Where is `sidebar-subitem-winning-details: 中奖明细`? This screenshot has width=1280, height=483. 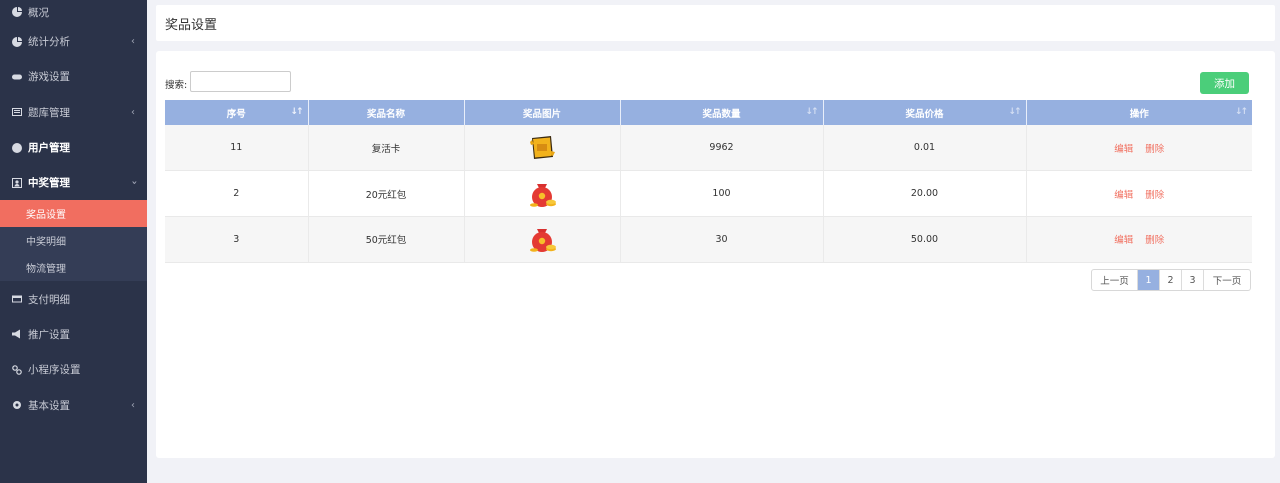 sidebar-subitem-winning-details: 中奖明细 is located at coordinates (73, 240).